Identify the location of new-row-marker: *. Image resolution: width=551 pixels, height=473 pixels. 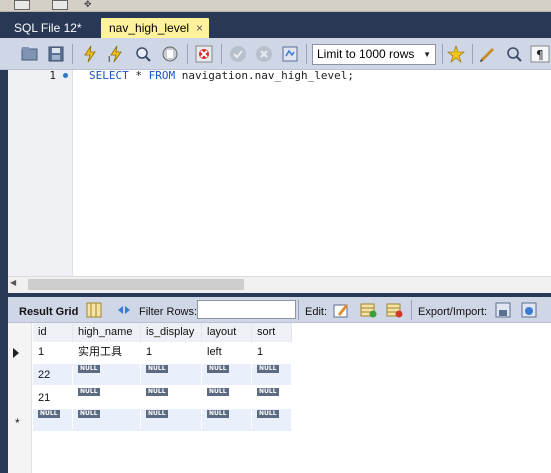
(17, 423).